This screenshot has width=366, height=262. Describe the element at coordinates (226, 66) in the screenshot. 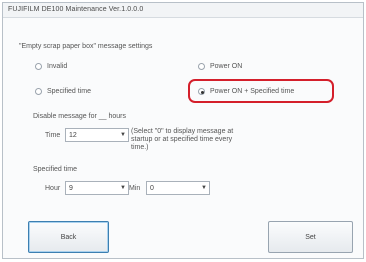

I see `radio-power-on-label: Power ON` at that location.